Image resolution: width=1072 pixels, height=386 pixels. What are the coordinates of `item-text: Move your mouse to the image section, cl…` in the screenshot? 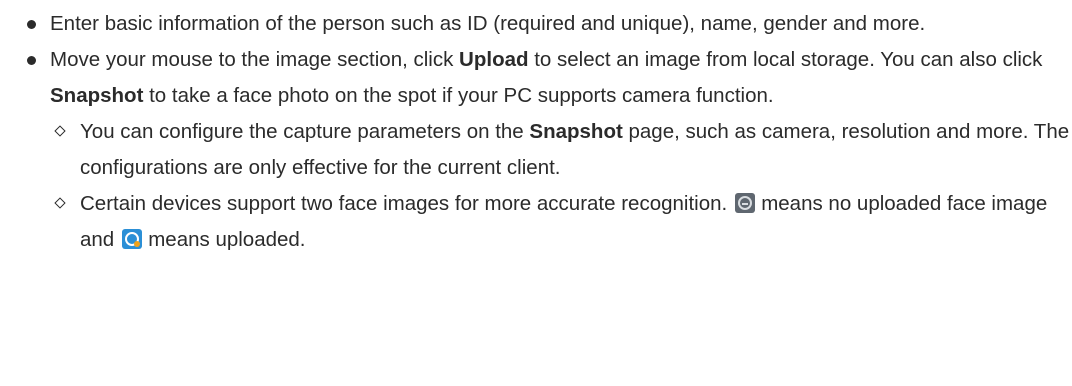 It's located at (546, 77).